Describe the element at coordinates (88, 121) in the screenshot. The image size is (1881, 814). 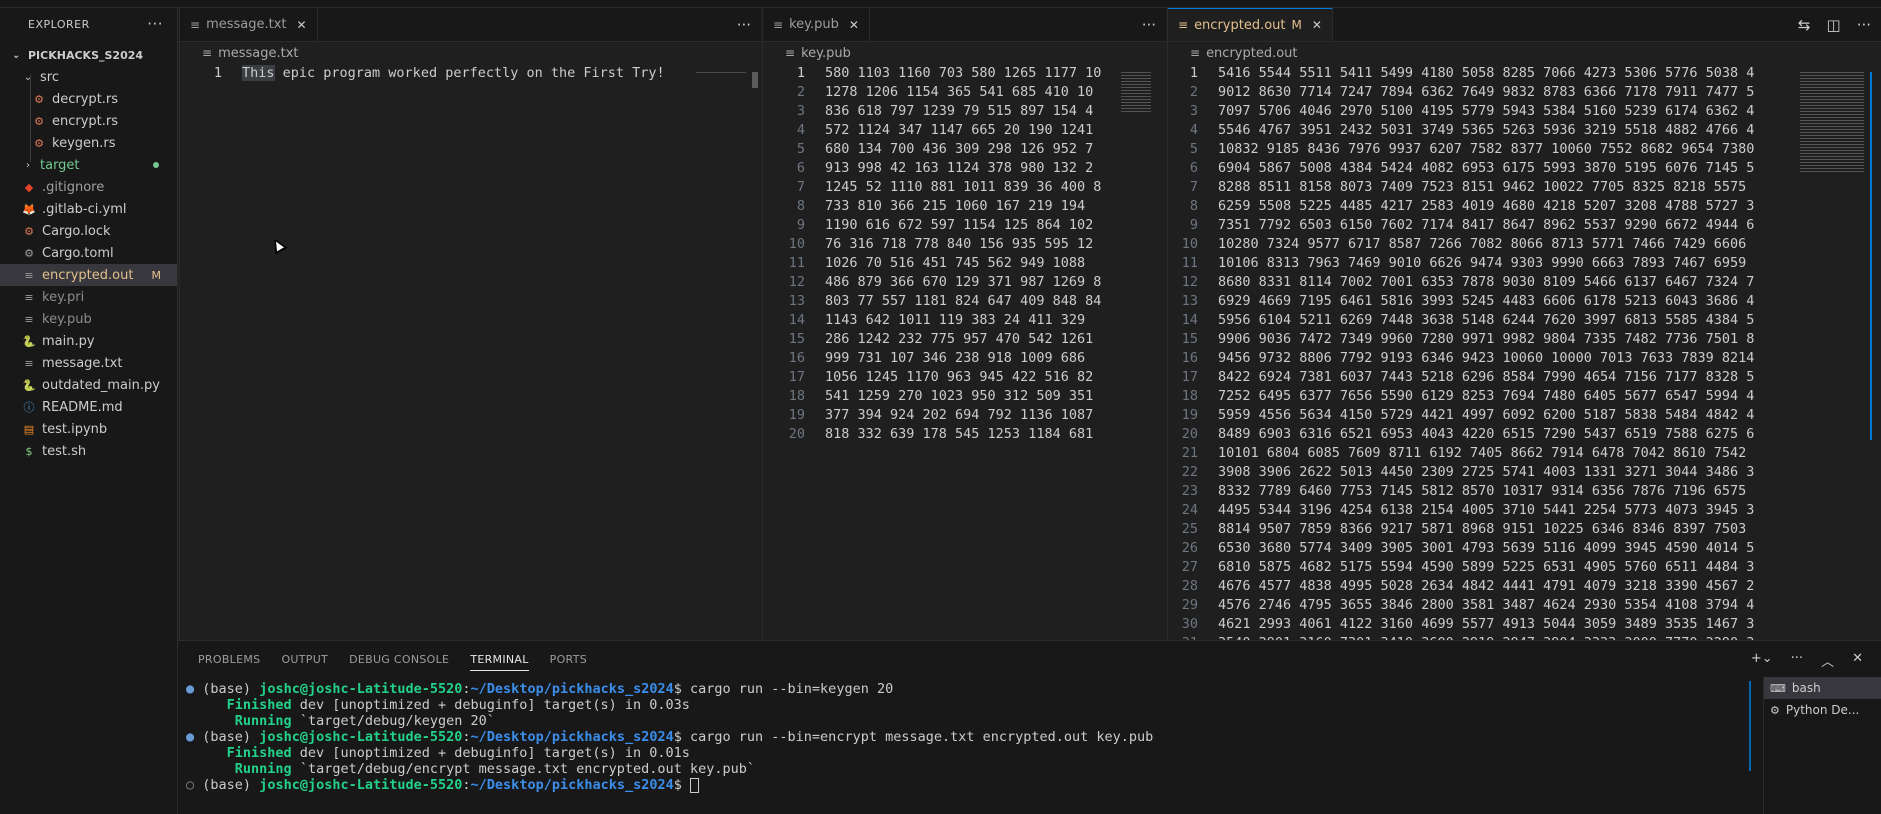
I see `tree-item-encrypt-rs: ⚙ encrypt.rs` at that location.